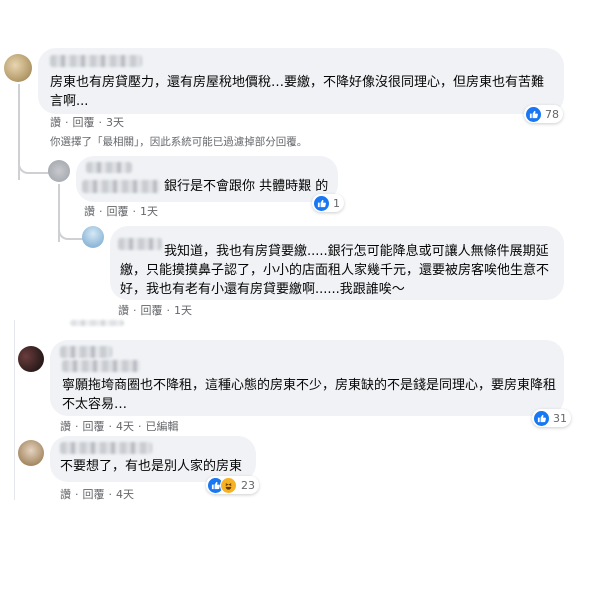  Describe the element at coordinates (97, 323) in the screenshot. I see `cropped-fragment` at that location.